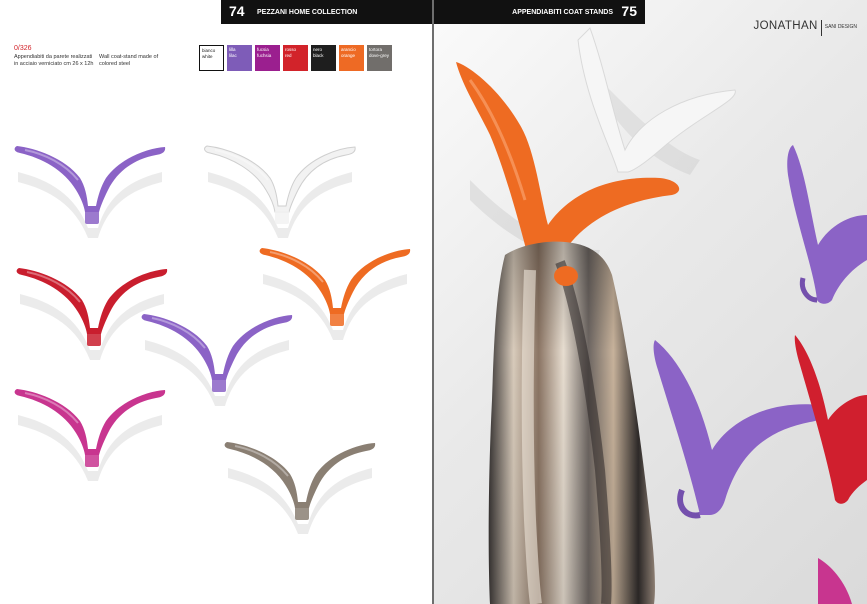 This screenshot has width=867, height=604. Describe the element at coordinates (656, 100) in the screenshot. I see `white-hook` at that location.